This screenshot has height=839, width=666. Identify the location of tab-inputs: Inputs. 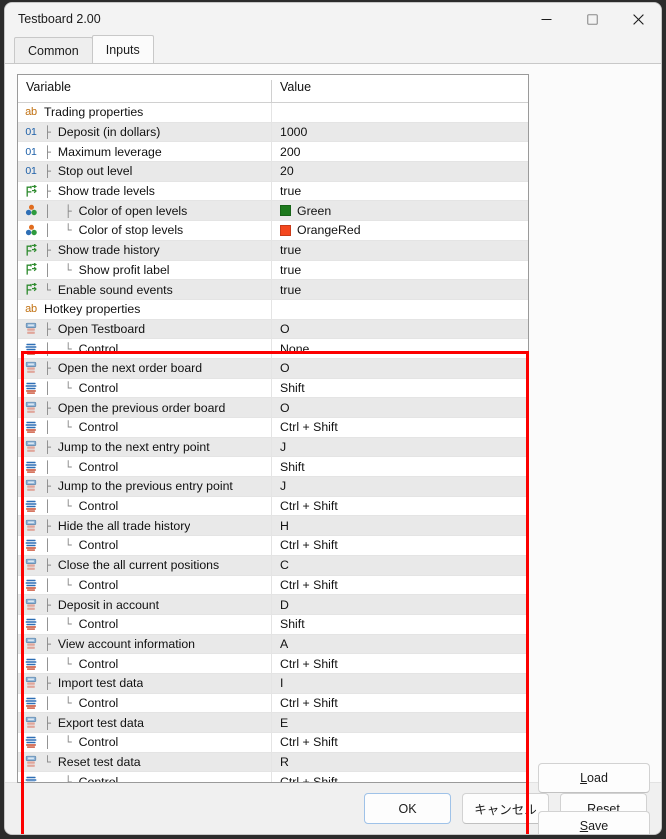
(122, 49).